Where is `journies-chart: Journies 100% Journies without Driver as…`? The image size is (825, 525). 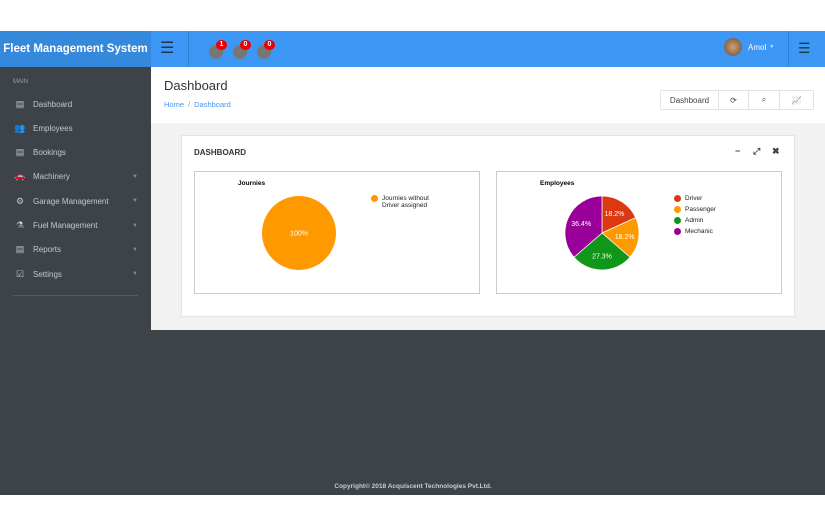 journies-chart: Journies 100% Journies without Driver as… is located at coordinates (337, 232).